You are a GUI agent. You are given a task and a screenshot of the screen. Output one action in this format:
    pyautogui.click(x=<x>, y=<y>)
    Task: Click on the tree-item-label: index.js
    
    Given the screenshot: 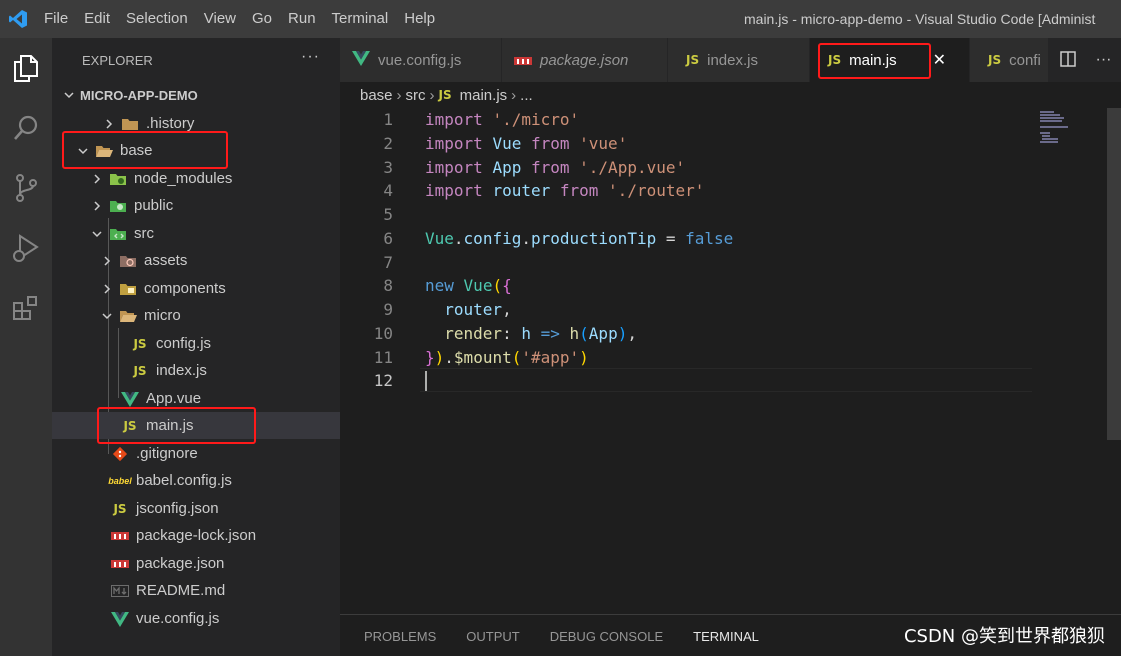 What is the action you would take?
    pyautogui.click(x=181, y=370)
    